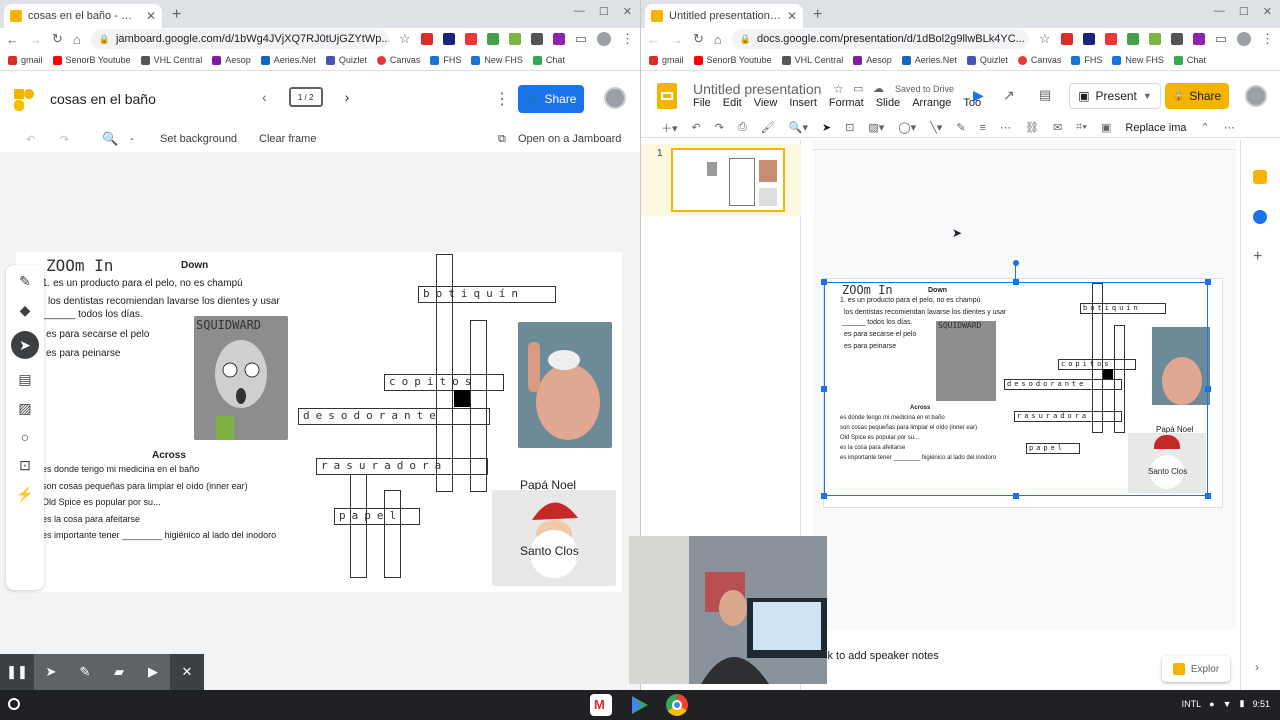  I want to click on highlighter-icon: ▰, so click(119, 672).